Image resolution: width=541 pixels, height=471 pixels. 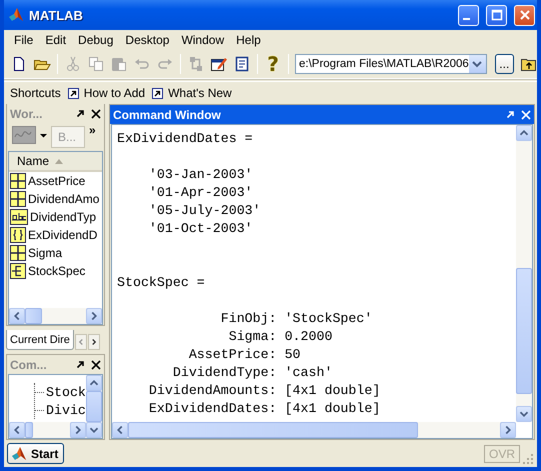 What do you see at coordinates (196, 64) in the screenshot?
I see `block-diagram-icon` at bounding box center [196, 64].